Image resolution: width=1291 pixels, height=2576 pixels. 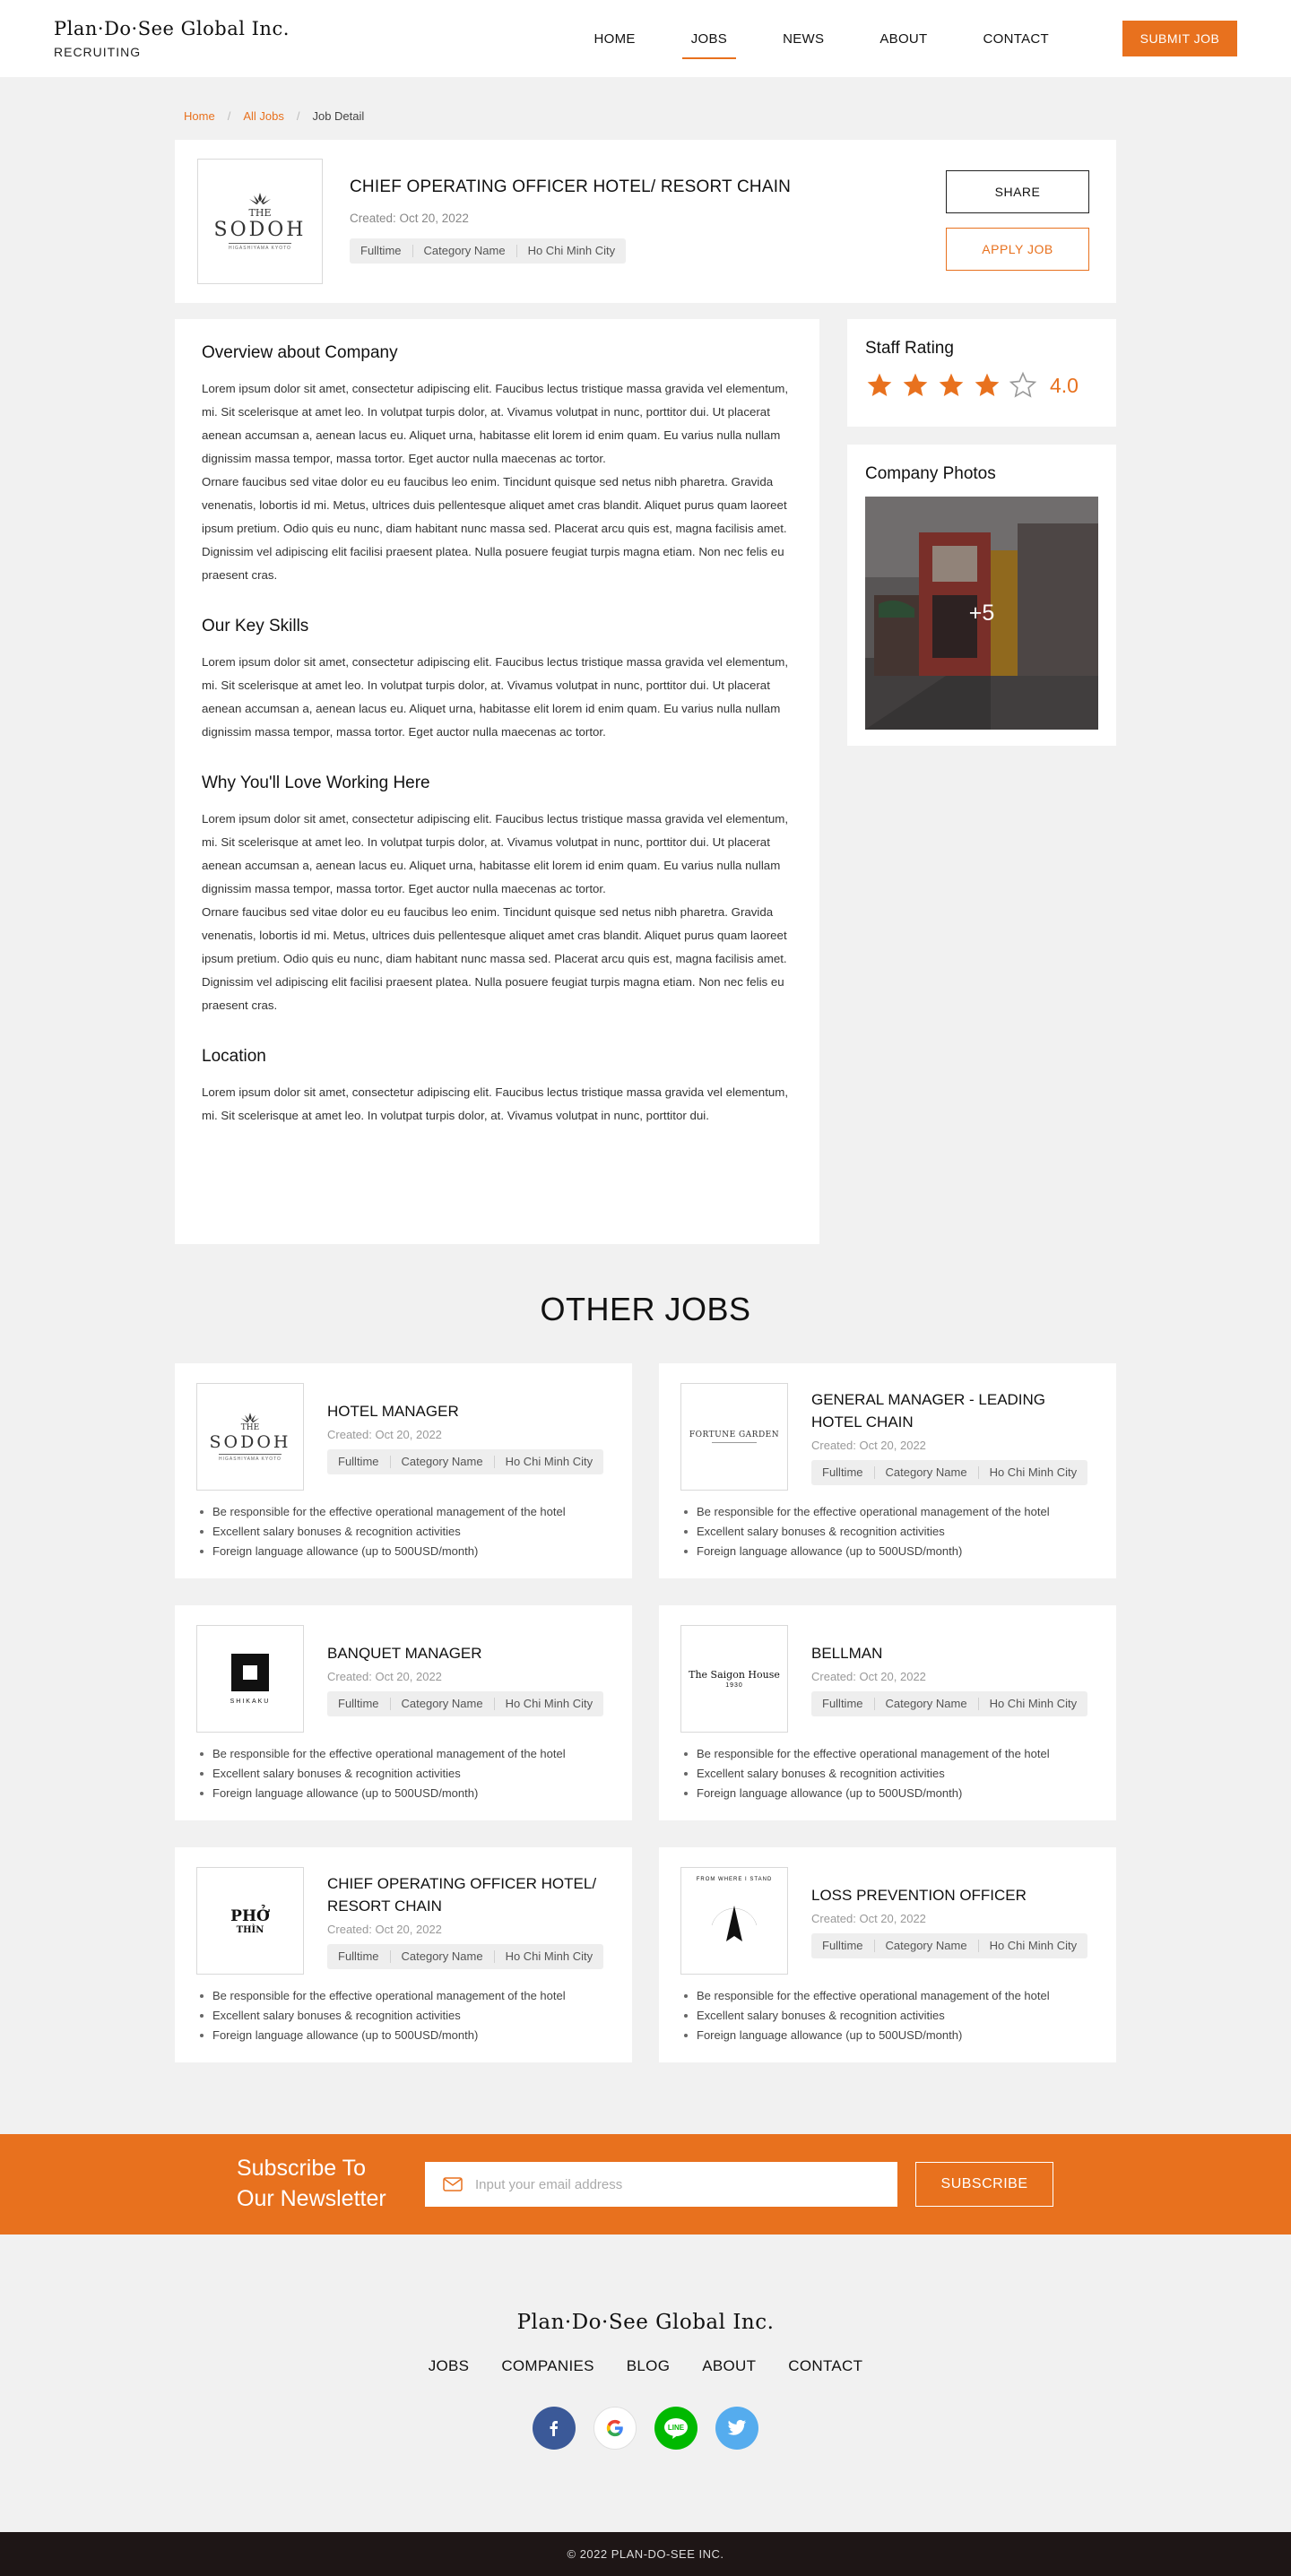 What do you see at coordinates (1018, 249) in the screenshot?
I see `apply-job-button: APPLY JOB` at bounding box center [1018, 249].